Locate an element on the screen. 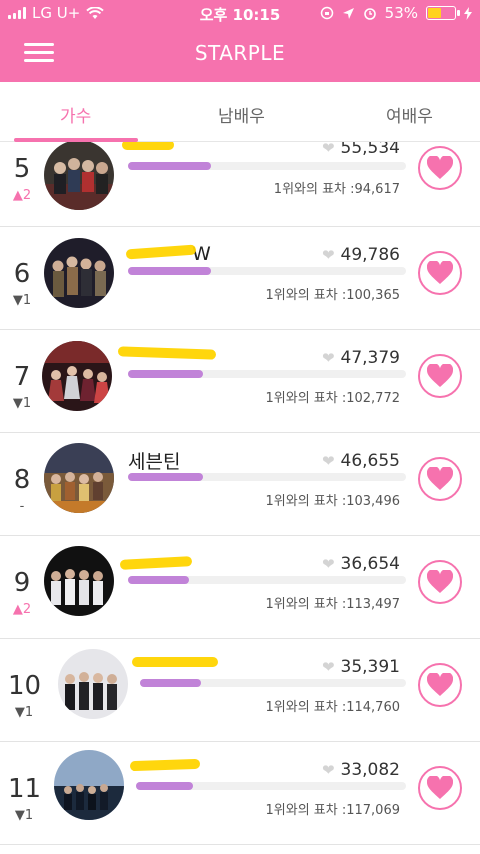 Image resolution: width=480 pixels, height=854 pixels. tab-actor: 남배우 is located at coordinates (241, 114).